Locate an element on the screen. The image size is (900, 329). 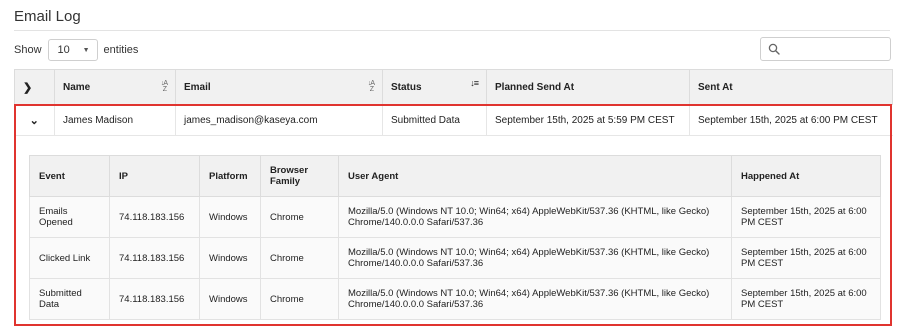
title-divider is located at coordinates (452, 30).